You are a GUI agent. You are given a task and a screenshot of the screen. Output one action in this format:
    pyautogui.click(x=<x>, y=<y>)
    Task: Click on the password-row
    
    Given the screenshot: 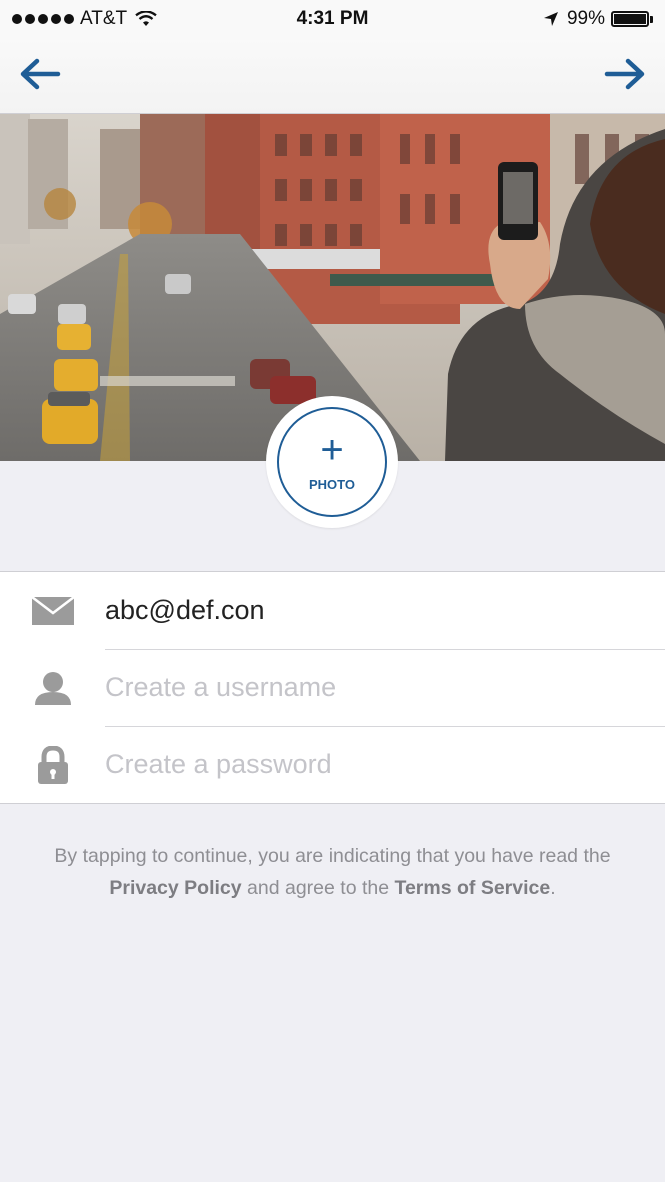 What is the action you would take?
    pyautogui.click(x=332, y=764)
    